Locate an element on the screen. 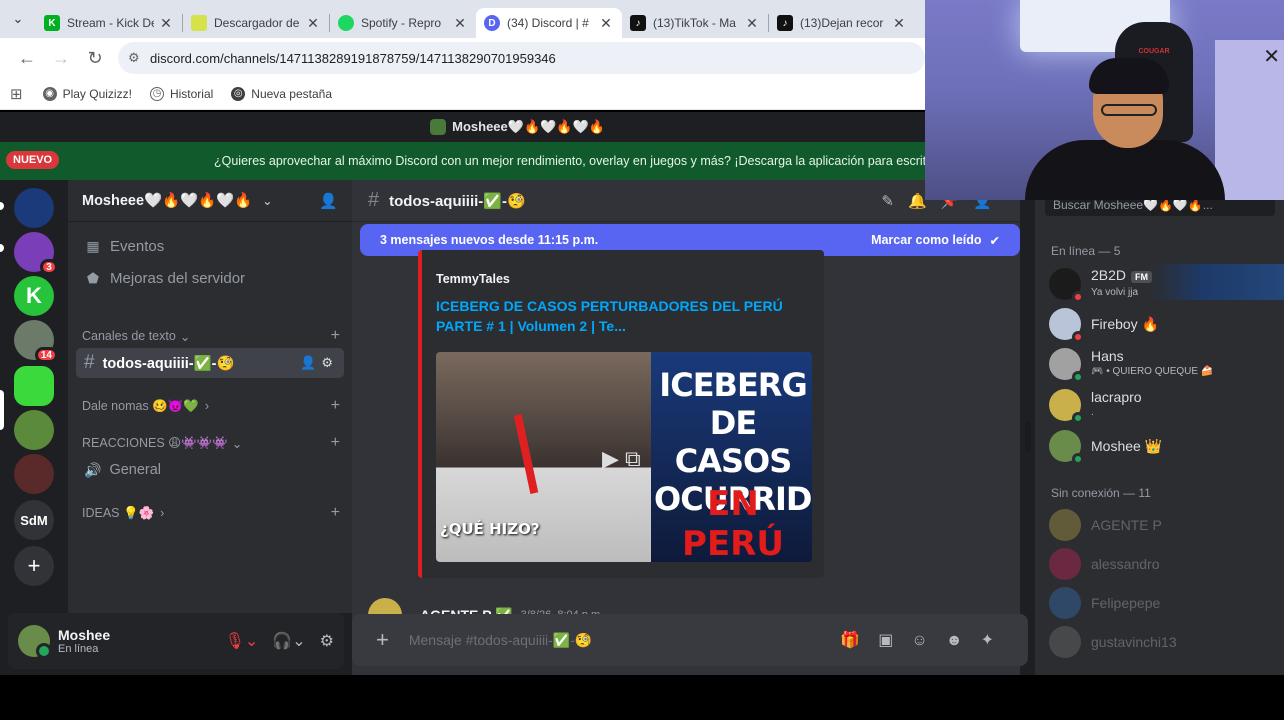 Image resolution: width=1284 pixels, height=720 pixels. browser-tab-active: D (34) Discord | # ✕ is located at coordinates (549, 23).